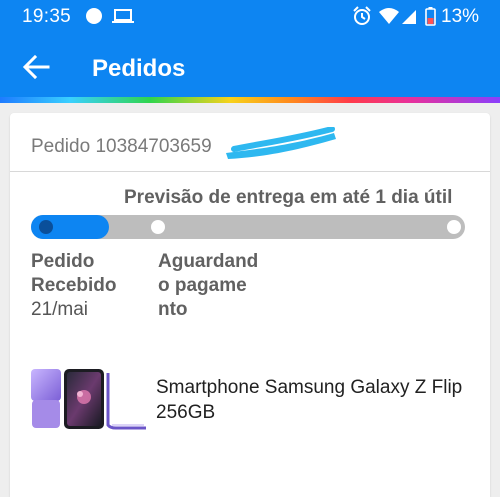  Describe the element at coordinates (74, 274) in the screenshot. I see `step-order-received: Pedido Recebido` at that location.